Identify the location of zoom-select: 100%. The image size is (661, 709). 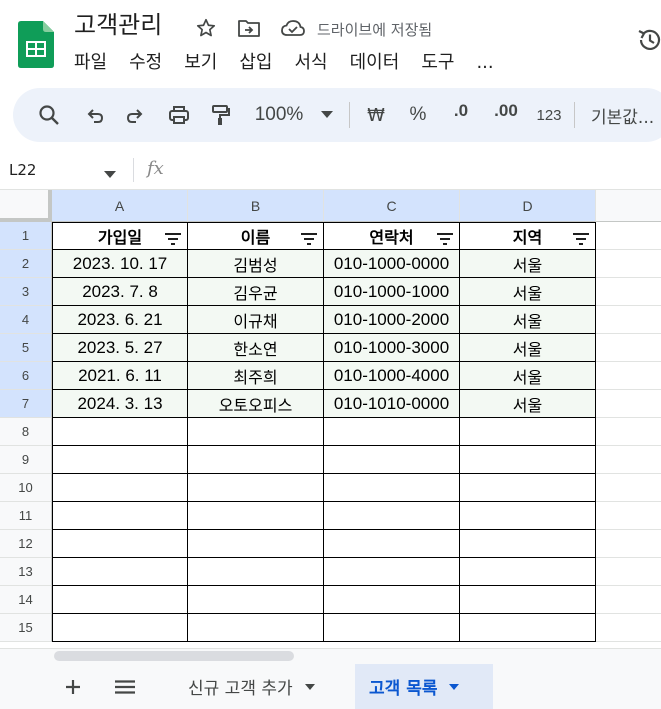
(279, 115).